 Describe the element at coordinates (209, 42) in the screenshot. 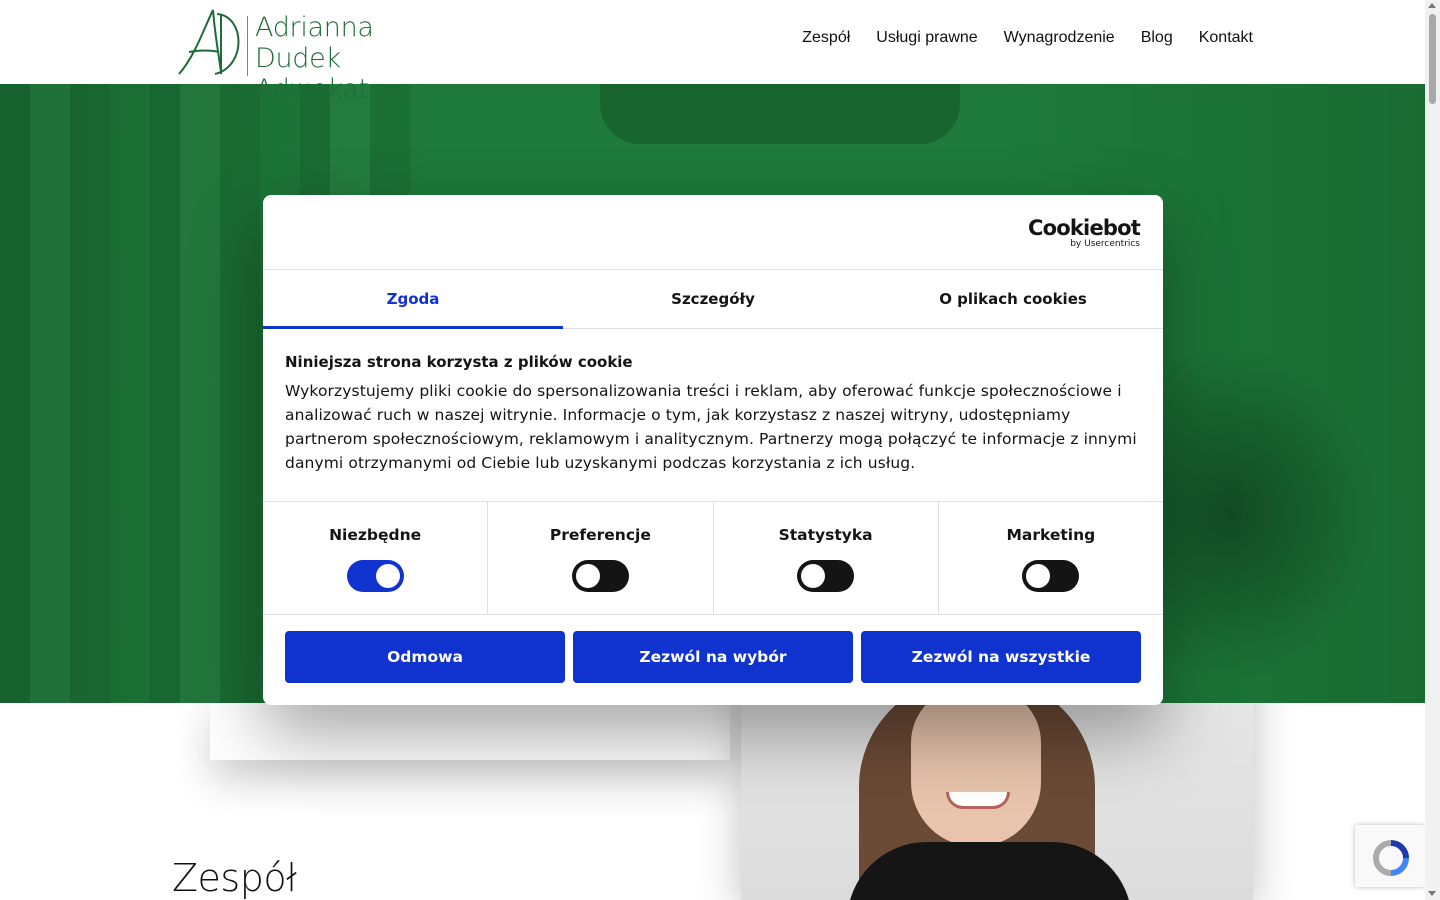

I see `monogram-logo-icon` at that location.